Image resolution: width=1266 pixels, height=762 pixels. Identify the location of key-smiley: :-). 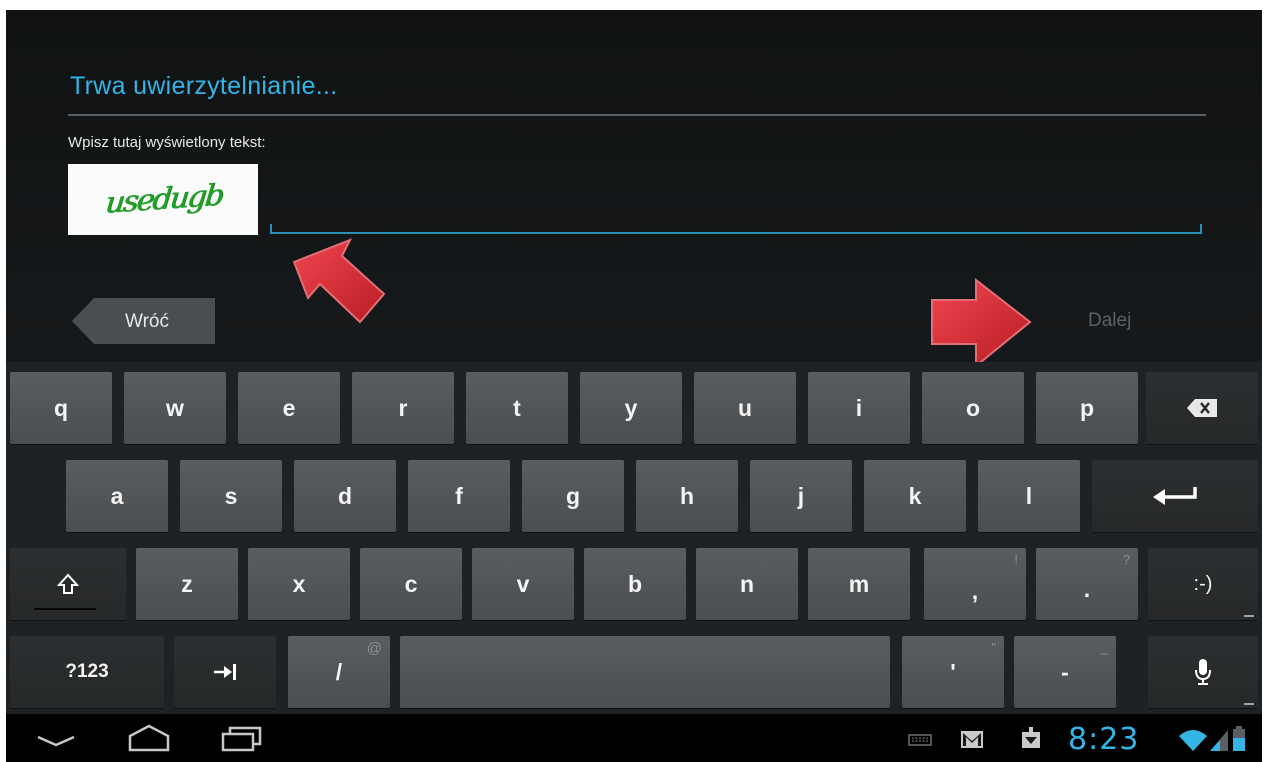
(1203, 584).